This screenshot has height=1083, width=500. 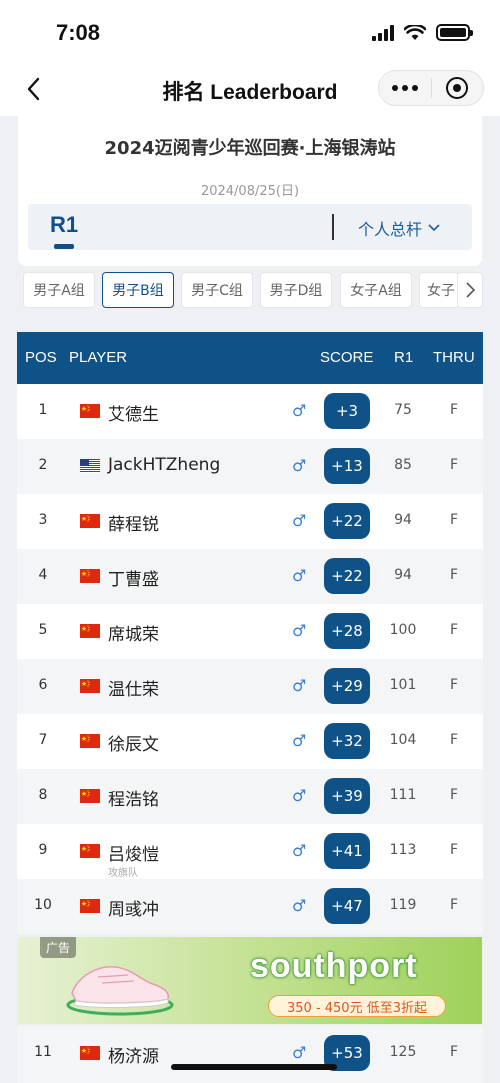 I want to click on ad-brand: southport, so click(x=334, y=966).